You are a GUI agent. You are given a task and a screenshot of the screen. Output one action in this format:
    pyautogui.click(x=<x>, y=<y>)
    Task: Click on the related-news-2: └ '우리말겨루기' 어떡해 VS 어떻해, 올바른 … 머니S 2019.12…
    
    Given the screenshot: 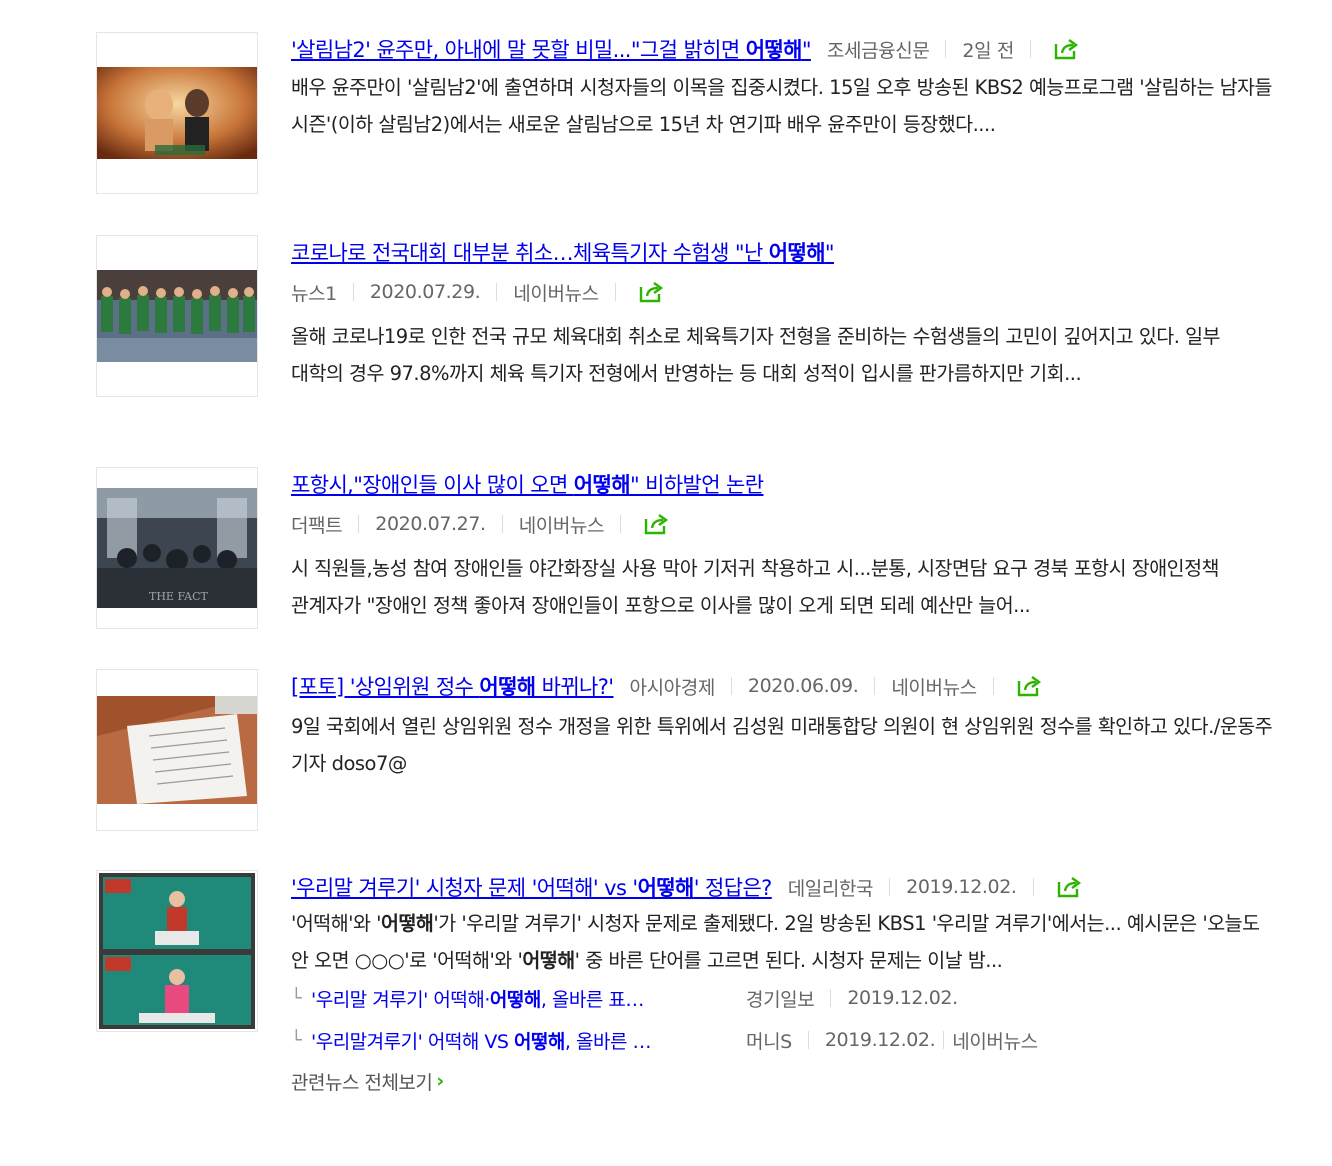 What is the action you would take?
    pyautogui.click(x=783, y=1040)
    